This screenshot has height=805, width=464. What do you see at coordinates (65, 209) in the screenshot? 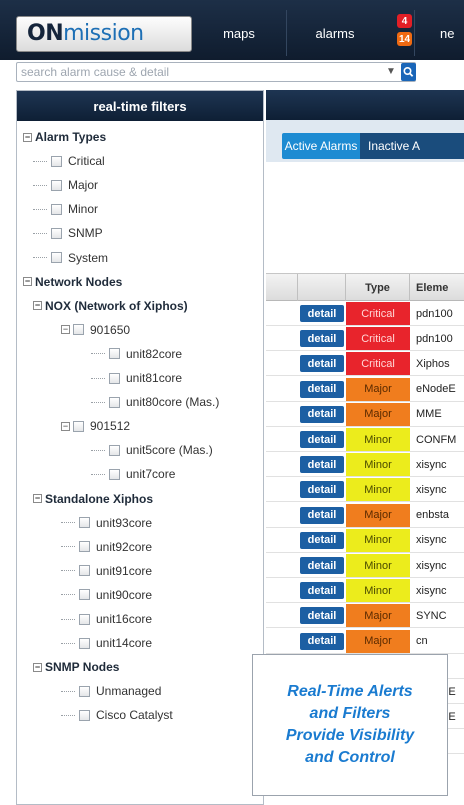
I see `tree-item: Minor` at bounding box center [65, 209].